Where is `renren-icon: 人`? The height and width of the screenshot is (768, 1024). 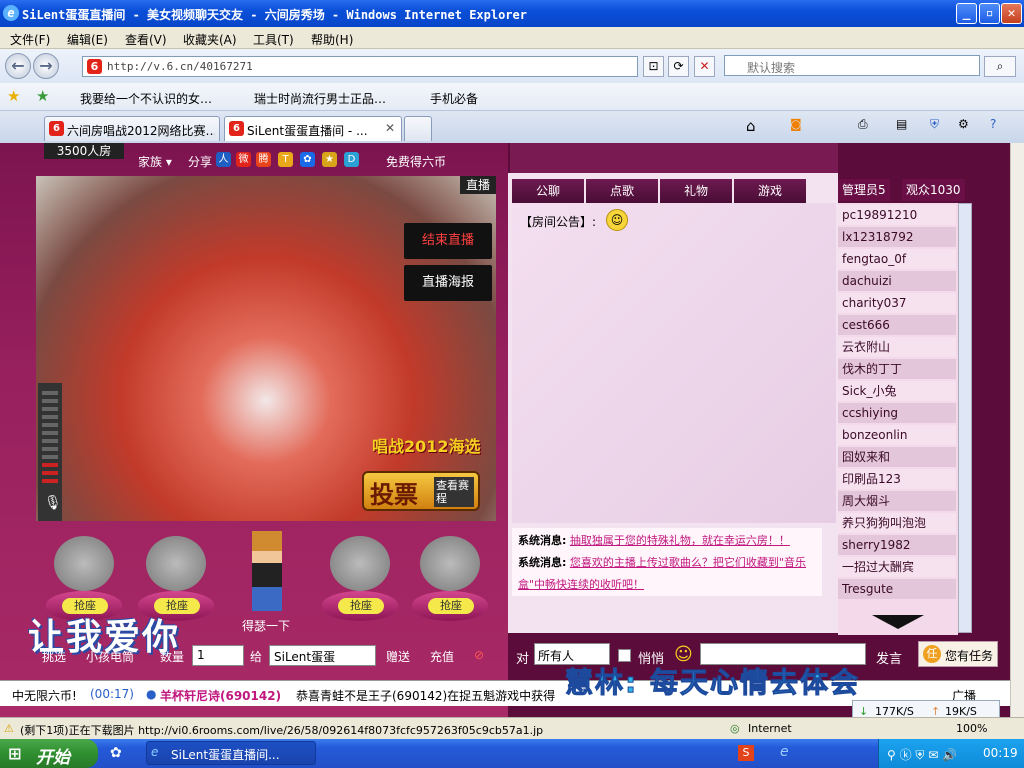
renren-icon: 人 is located at coordinates (223, 159).